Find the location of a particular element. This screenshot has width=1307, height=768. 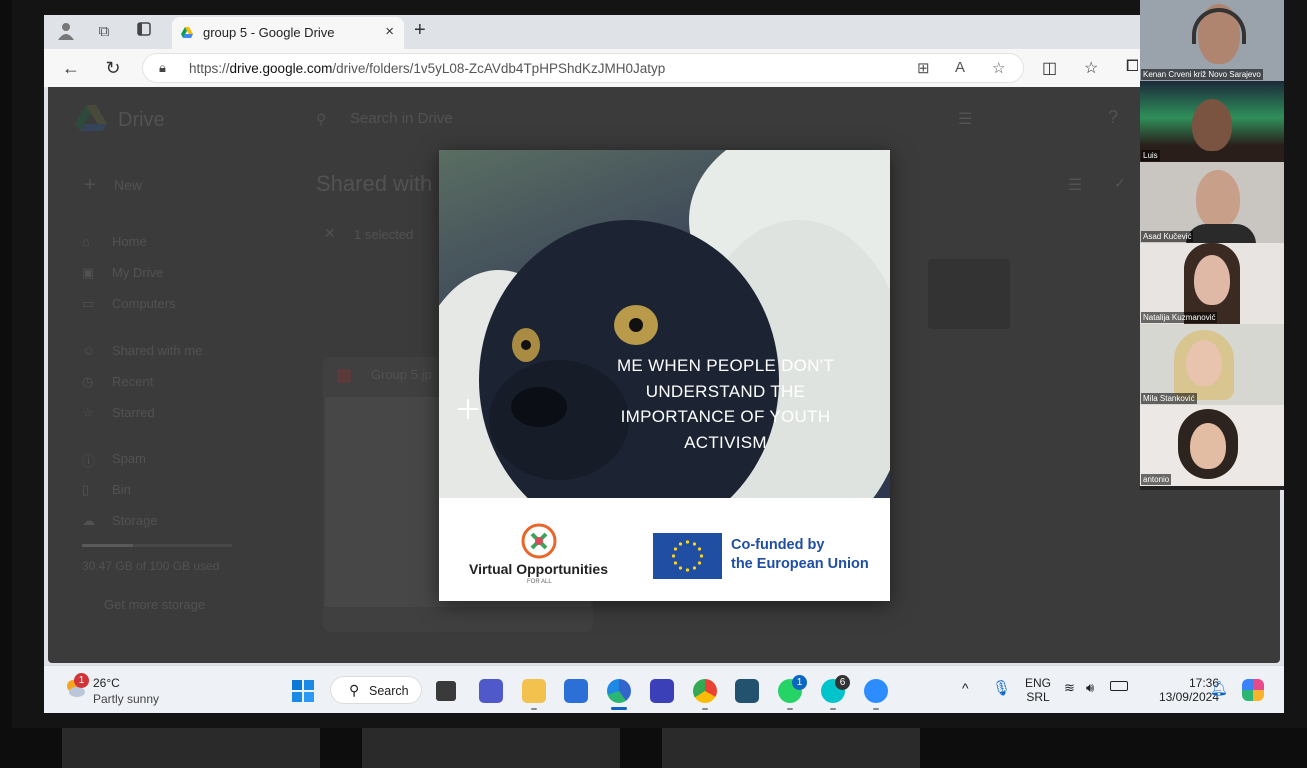

eu-cofunded-text: Co-funded by the European Union is located at coordinates (800, 555).